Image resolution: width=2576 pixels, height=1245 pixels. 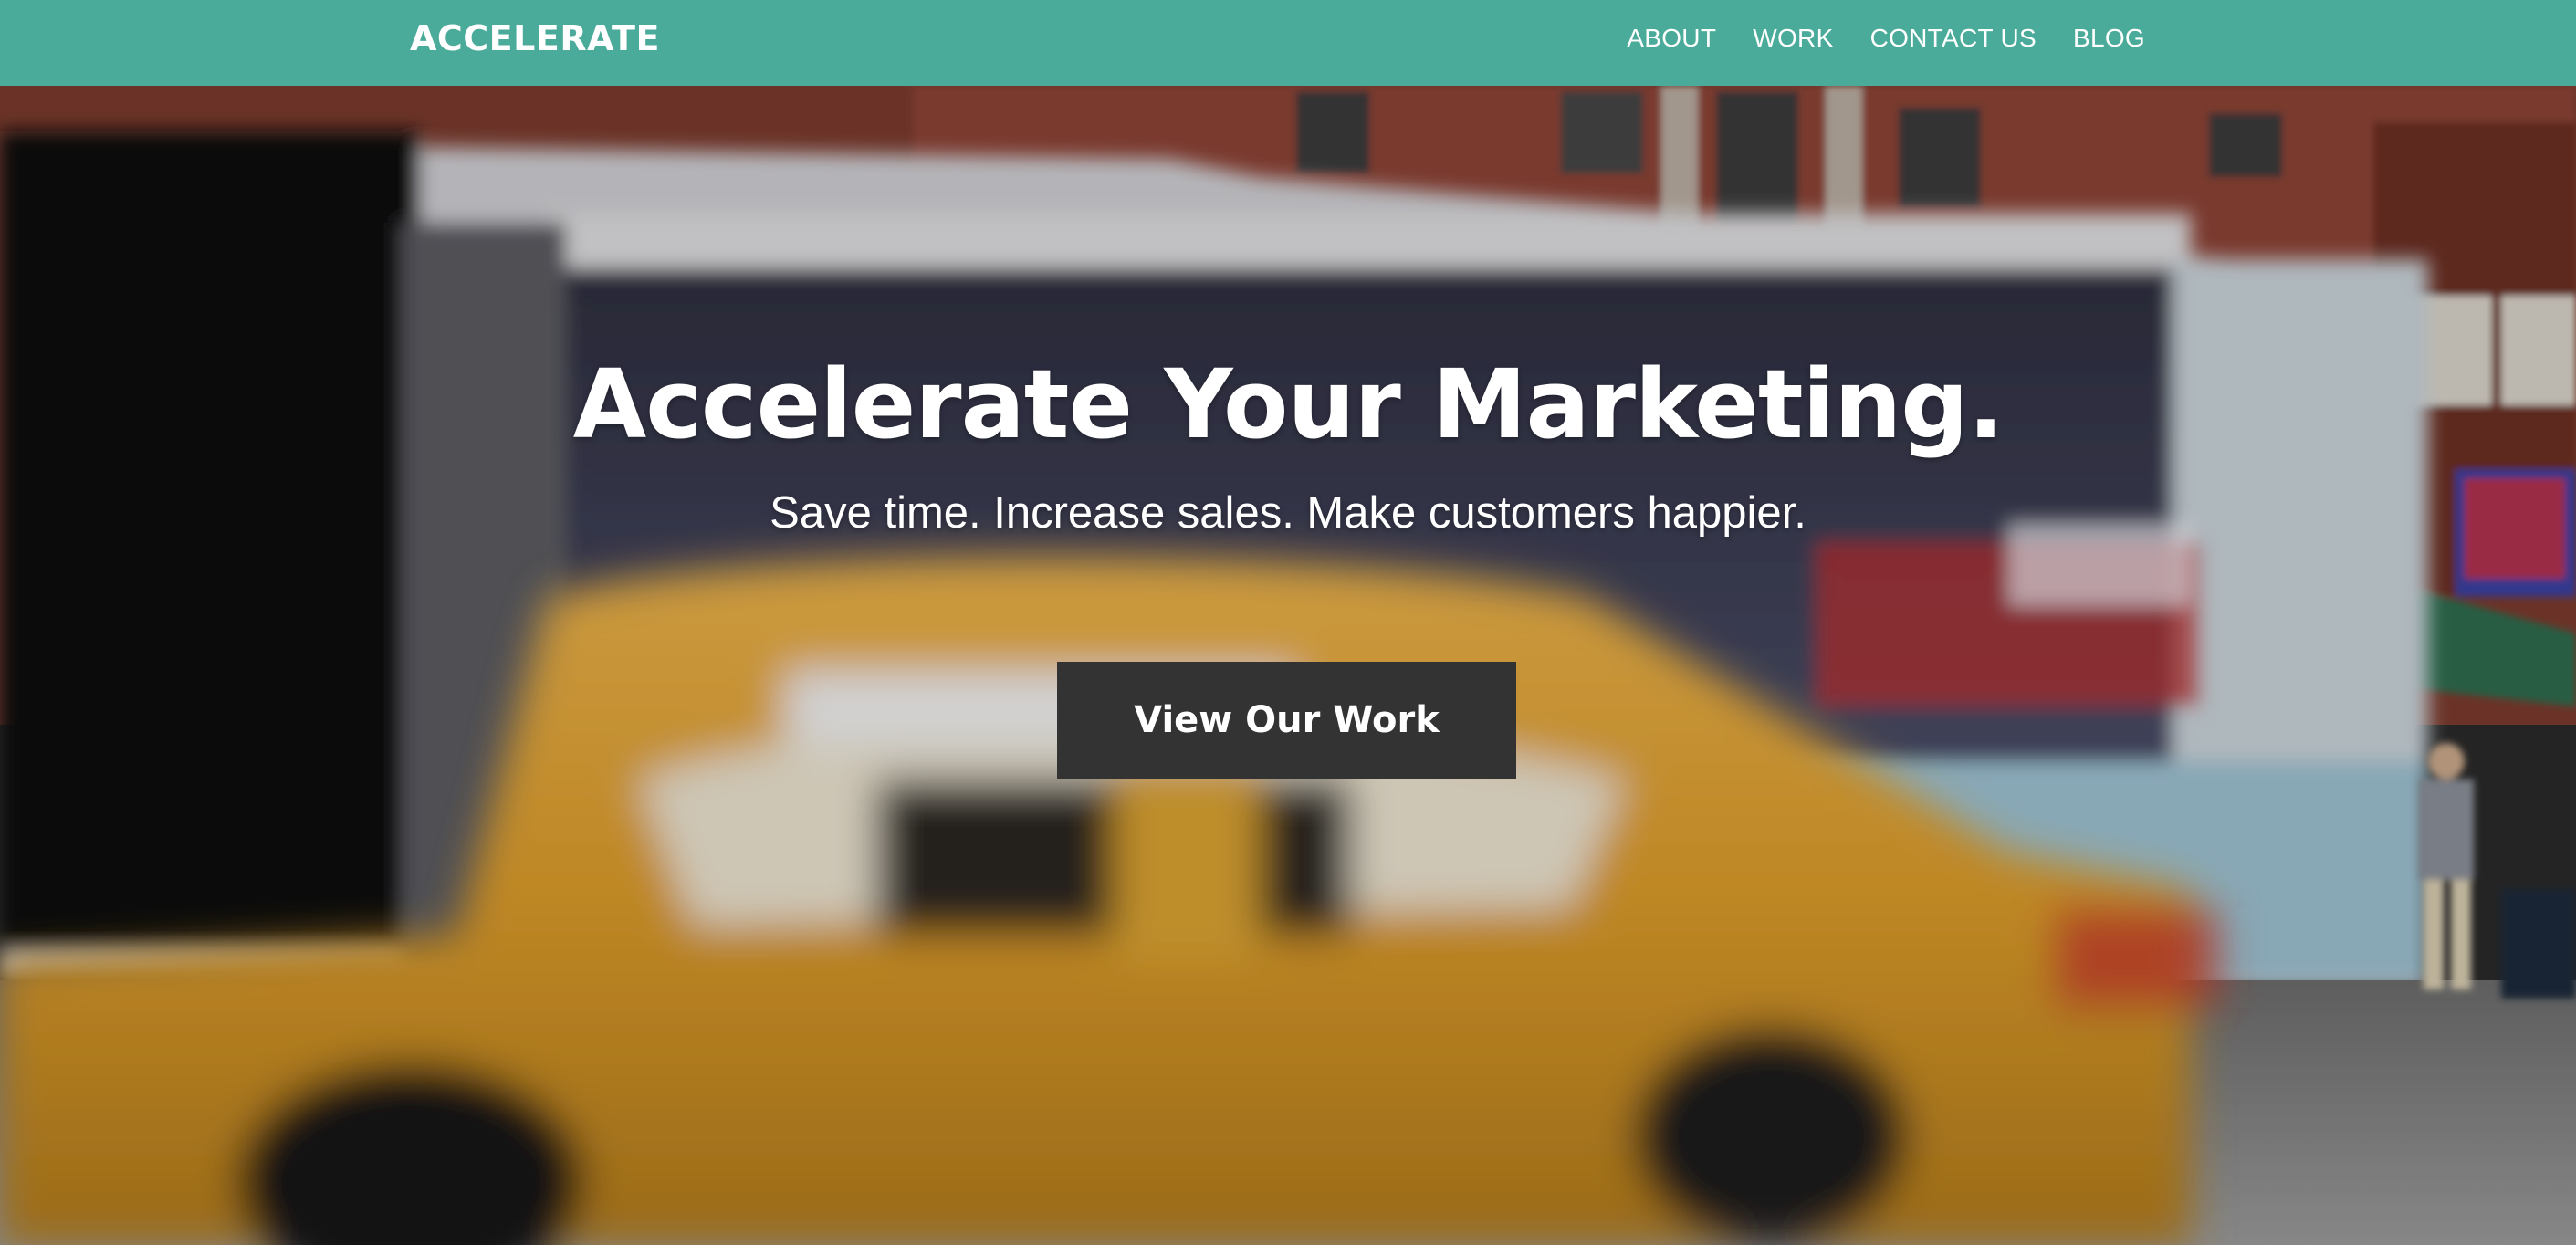 I want to click on top-navbar: ACCELERATE ABOUT WORK CONTACT US BLOG, so click(x=1288, y=43).